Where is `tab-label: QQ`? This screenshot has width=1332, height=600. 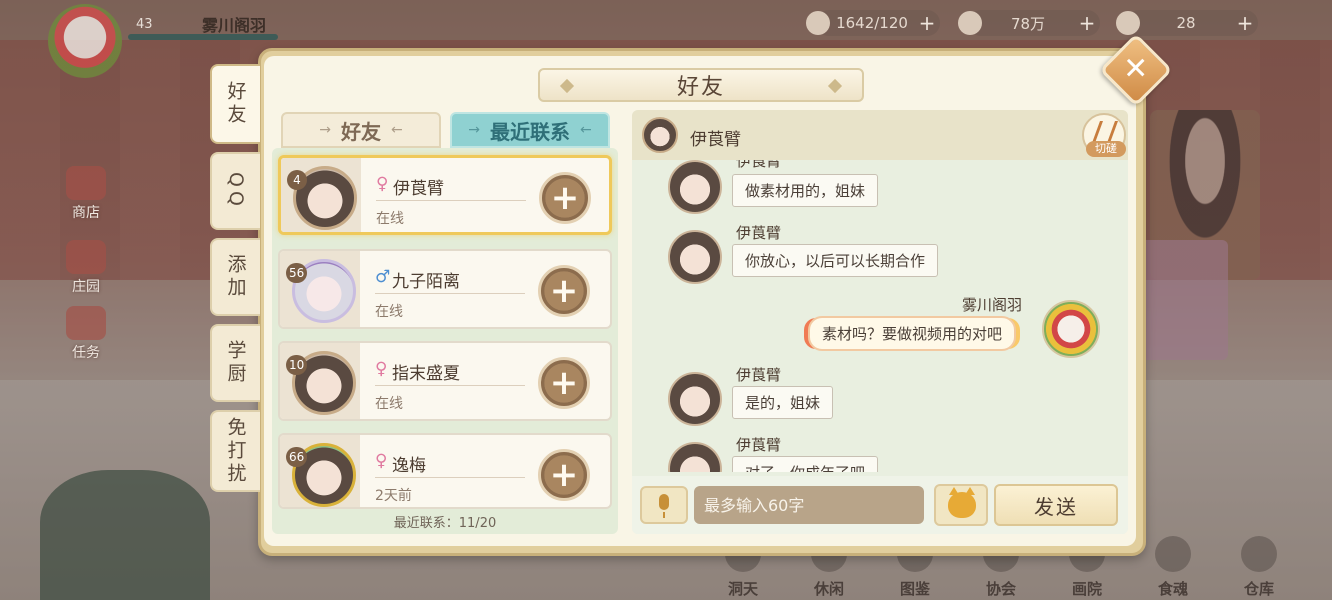
tab-label: QQ is located at coordinates (236, 191).